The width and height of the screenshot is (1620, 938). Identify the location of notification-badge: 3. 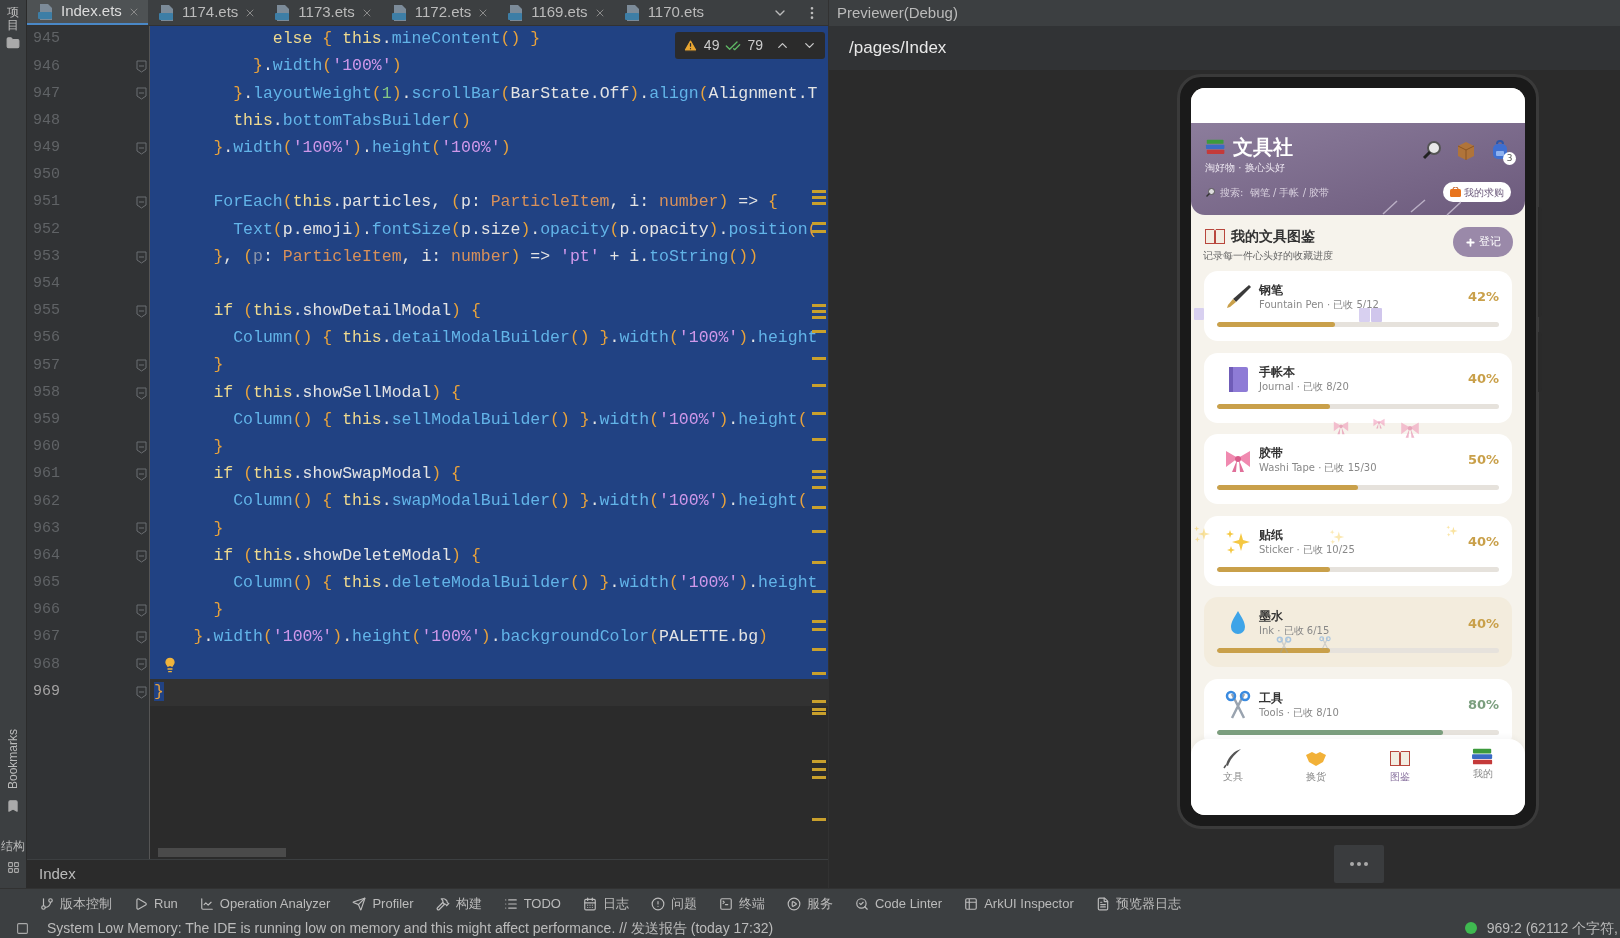
(1509, 158).